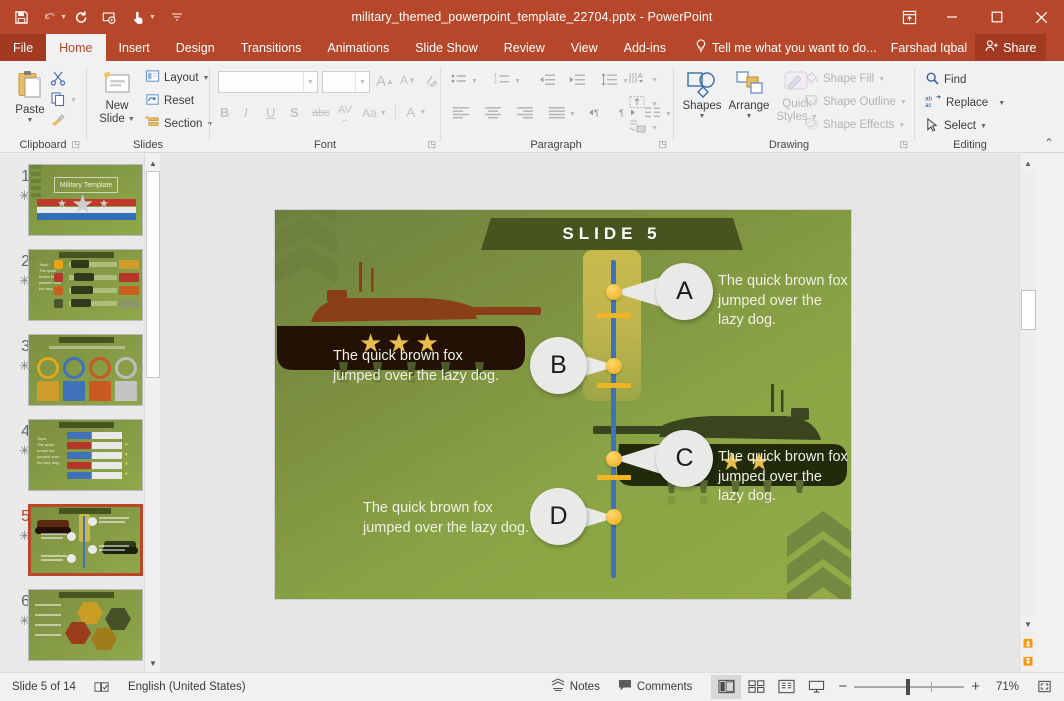  Describe the element at coordinates (1041, 17) in the screenshot. I see `close-button` at that location.